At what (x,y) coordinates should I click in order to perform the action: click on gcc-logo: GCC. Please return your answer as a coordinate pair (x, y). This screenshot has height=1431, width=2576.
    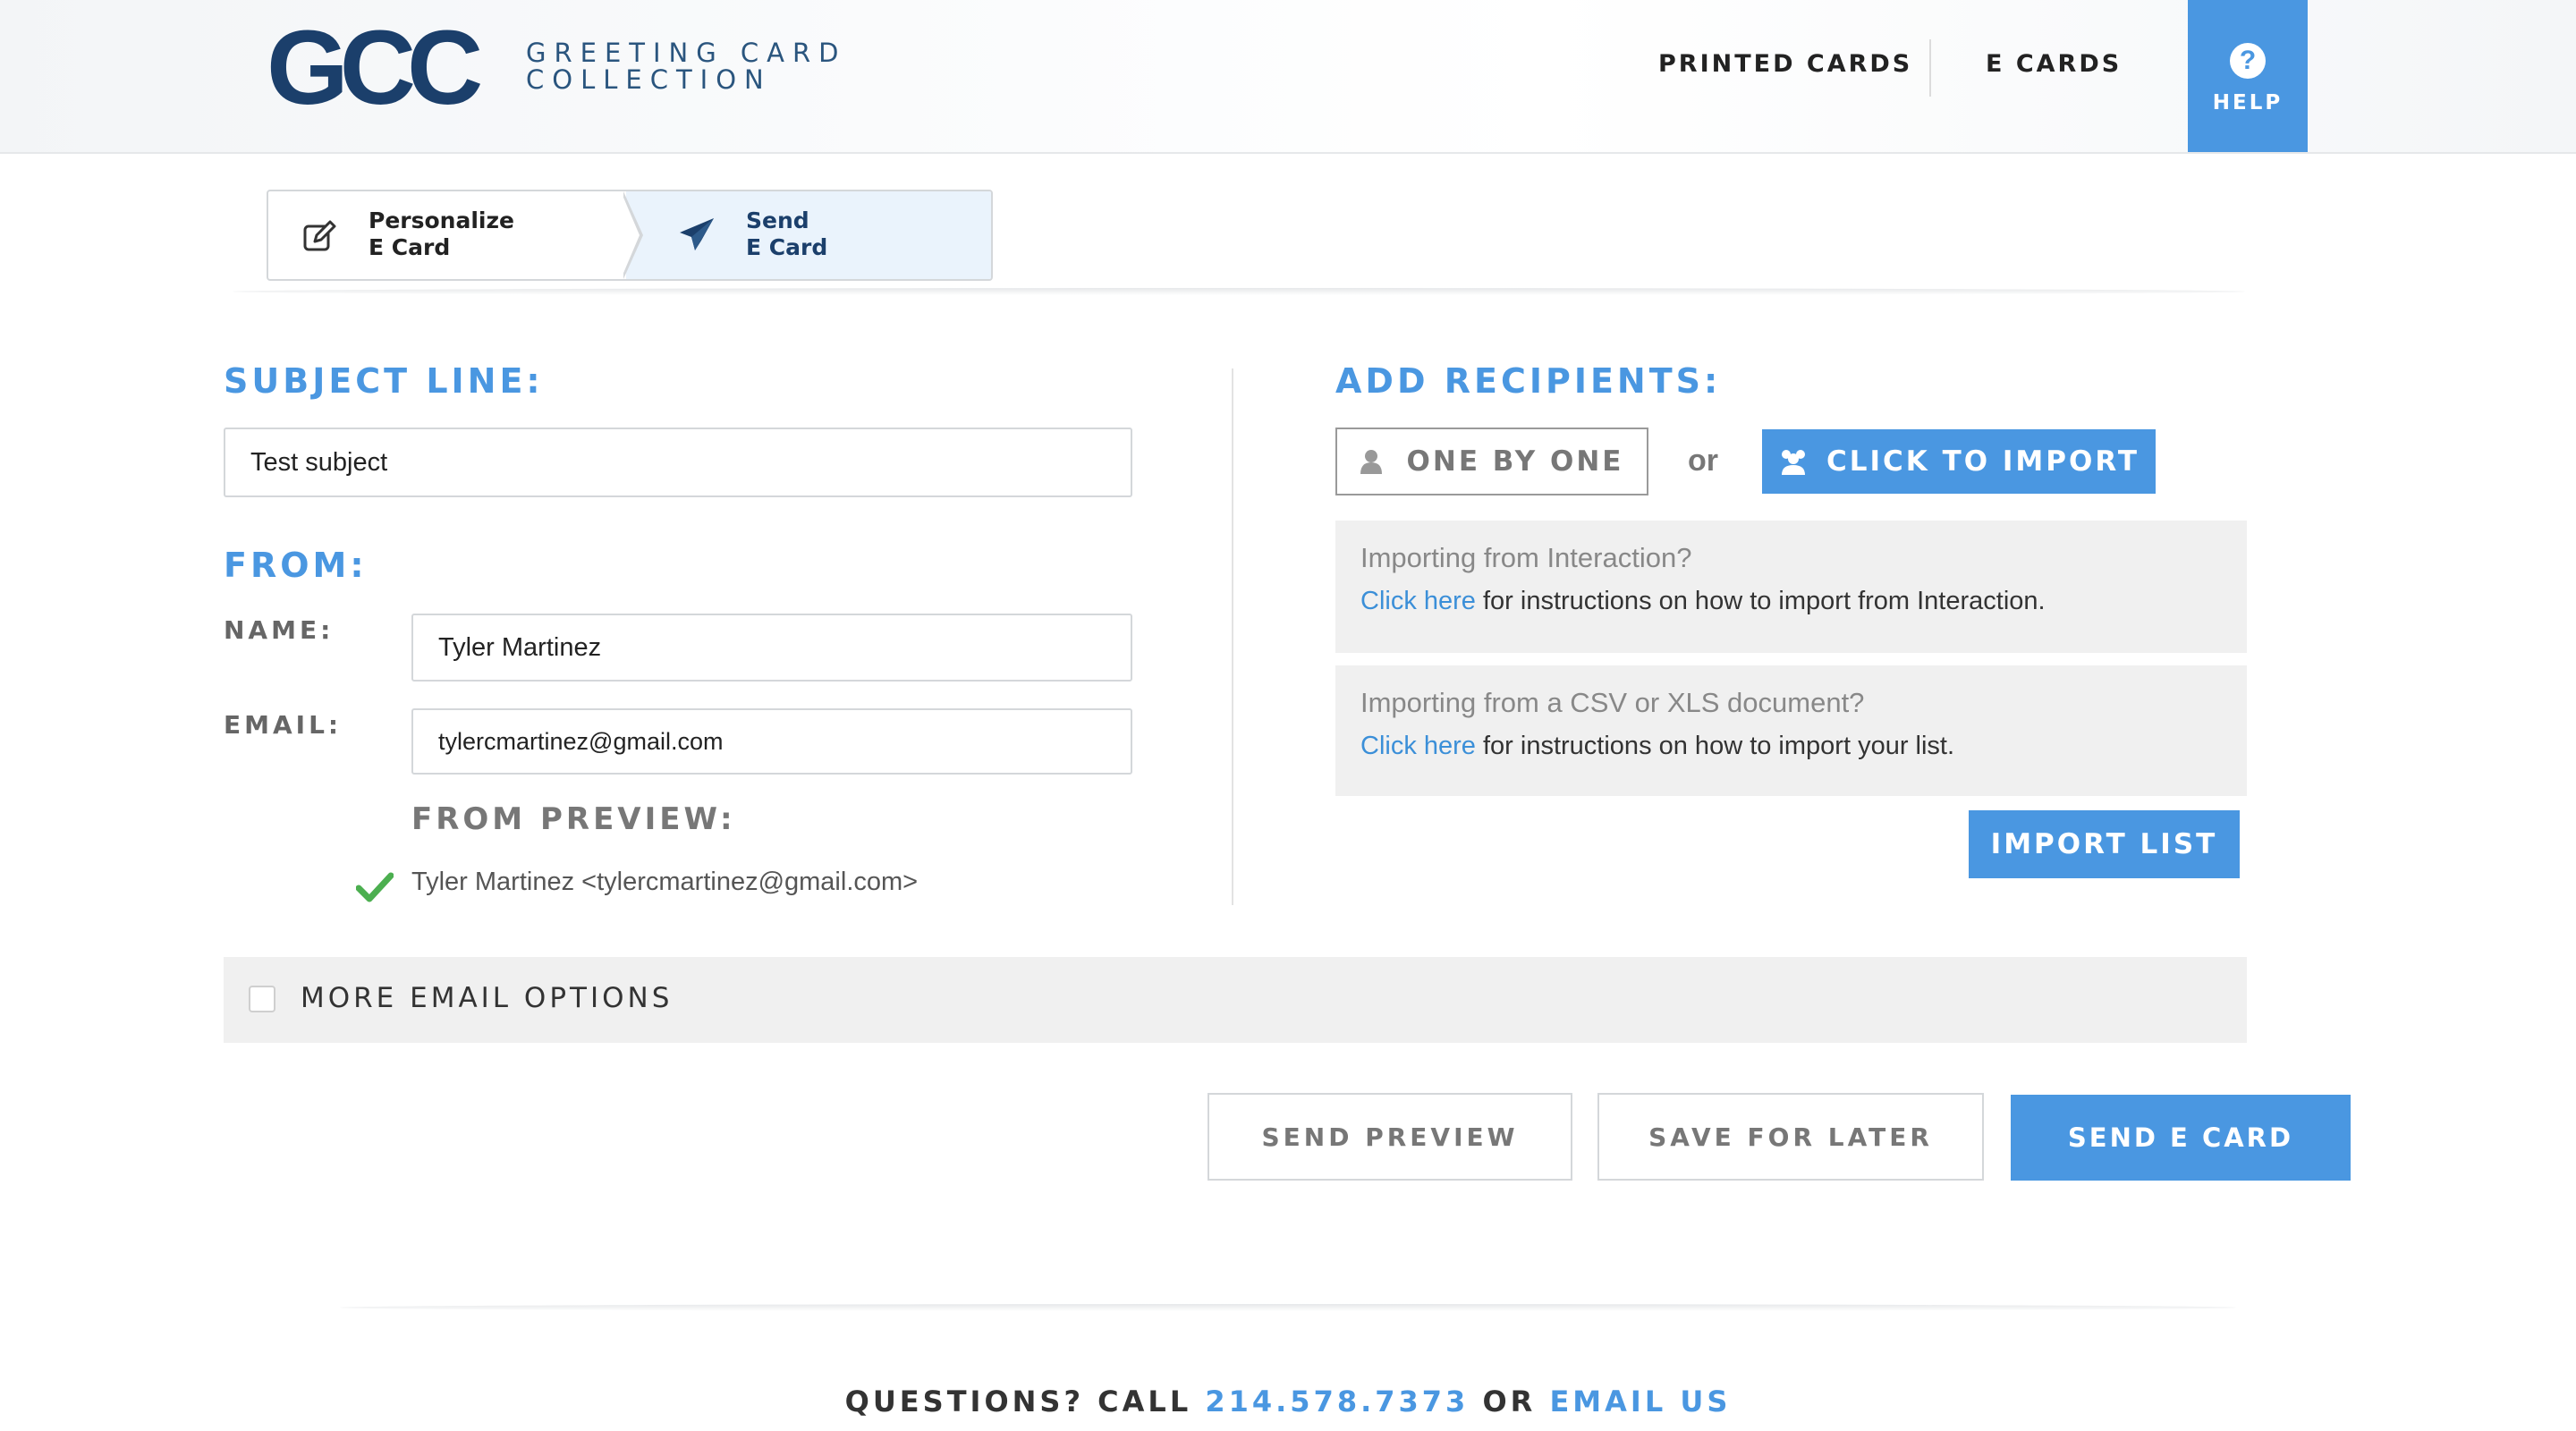
    Looking at the image, I should click on (387, 70).